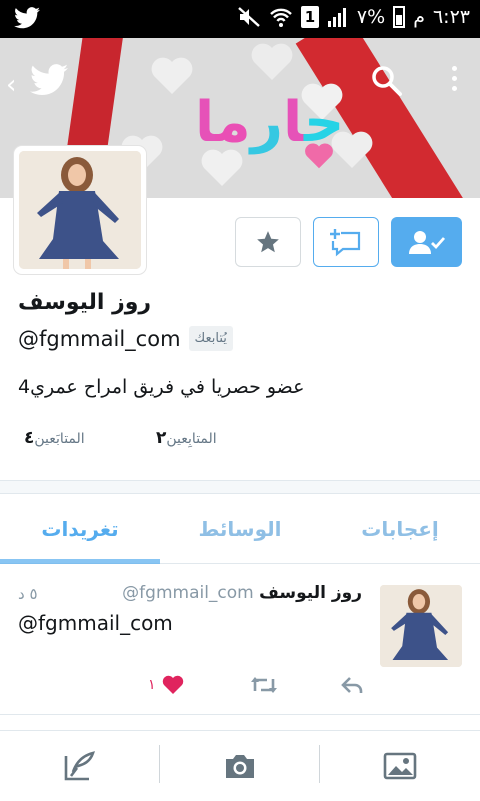  I want to click on profile-handle: @fgmmail_com, so click(99, 338).